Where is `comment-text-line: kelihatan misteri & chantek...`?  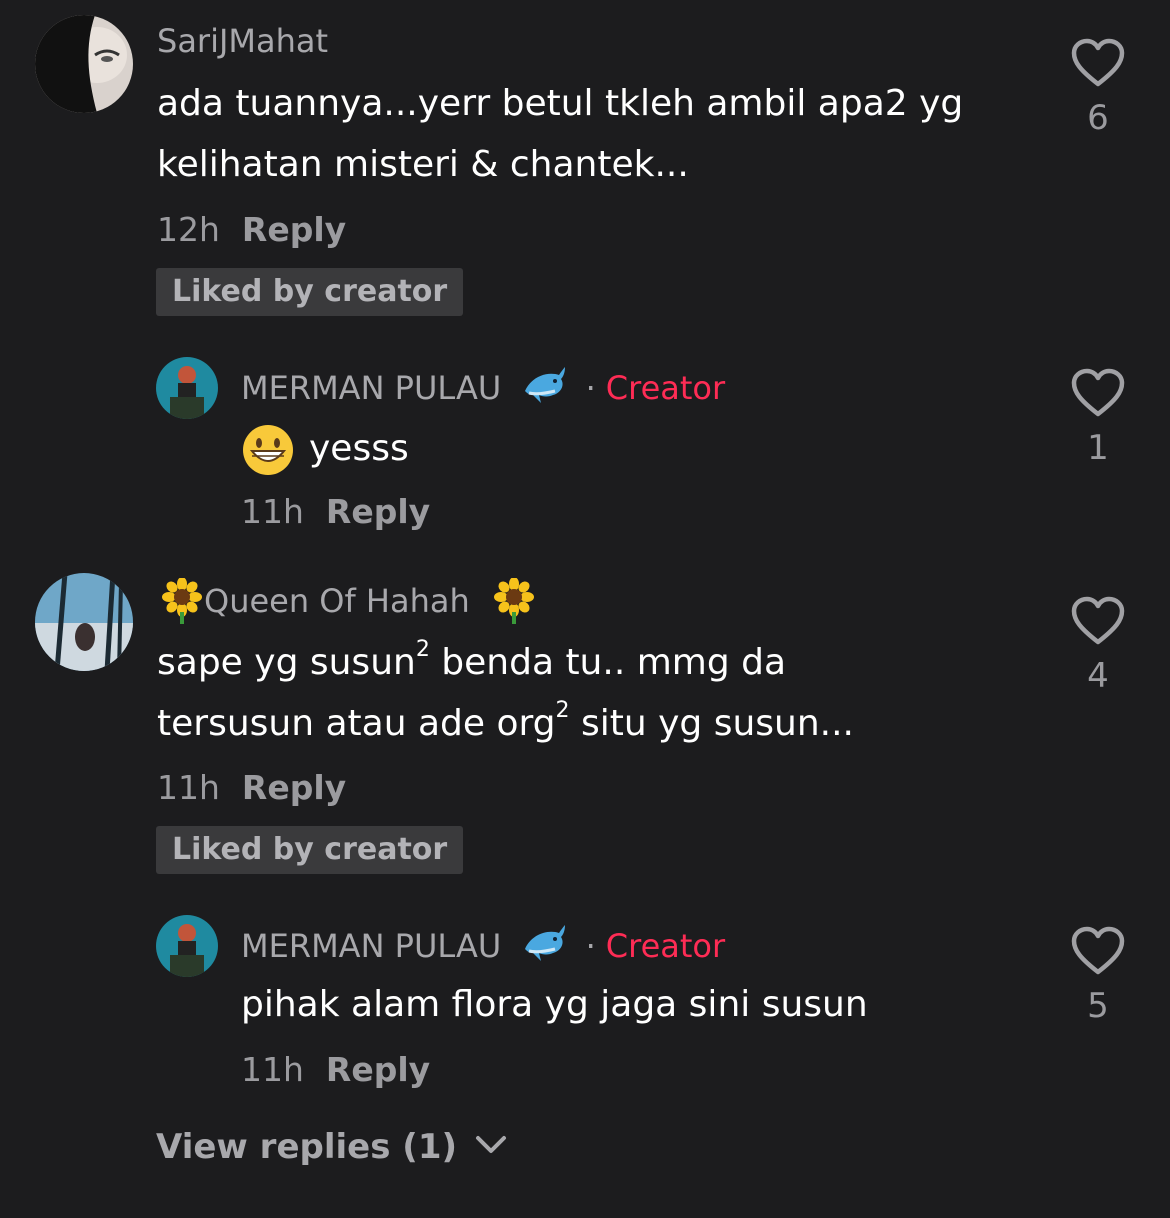 comment-text-line: kelihatan misteri & chantek... is located at coordinates (423, 164).